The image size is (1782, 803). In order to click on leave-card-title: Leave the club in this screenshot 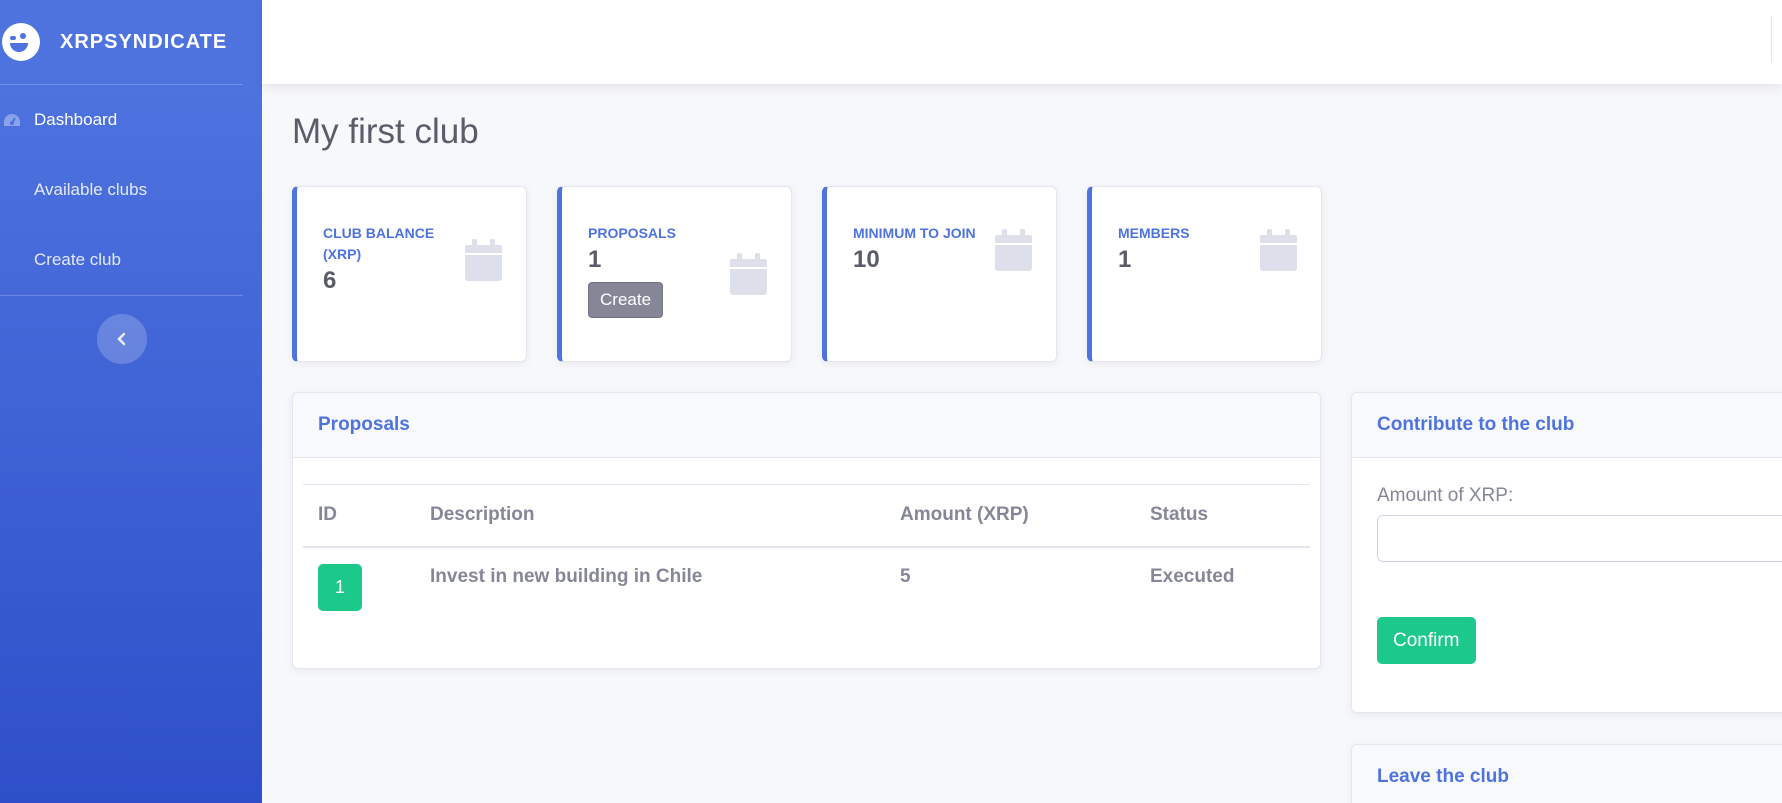, I will do `click(1567, 774)`.